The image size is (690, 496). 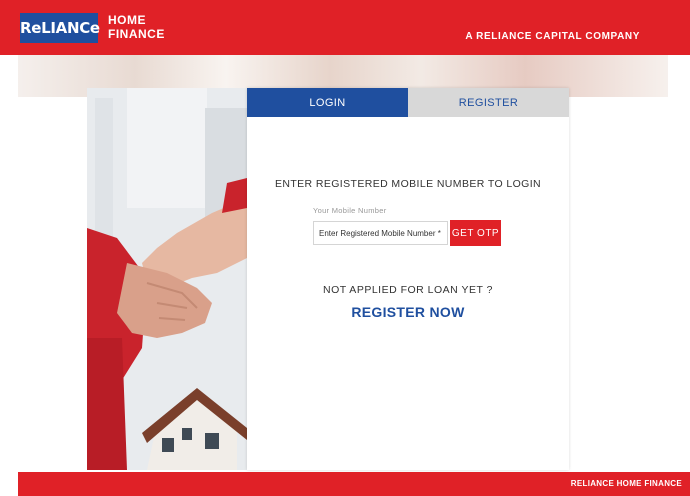 I want to click on home-finance-logo-text: HOME FINANCE, so click(x=136, y=27).